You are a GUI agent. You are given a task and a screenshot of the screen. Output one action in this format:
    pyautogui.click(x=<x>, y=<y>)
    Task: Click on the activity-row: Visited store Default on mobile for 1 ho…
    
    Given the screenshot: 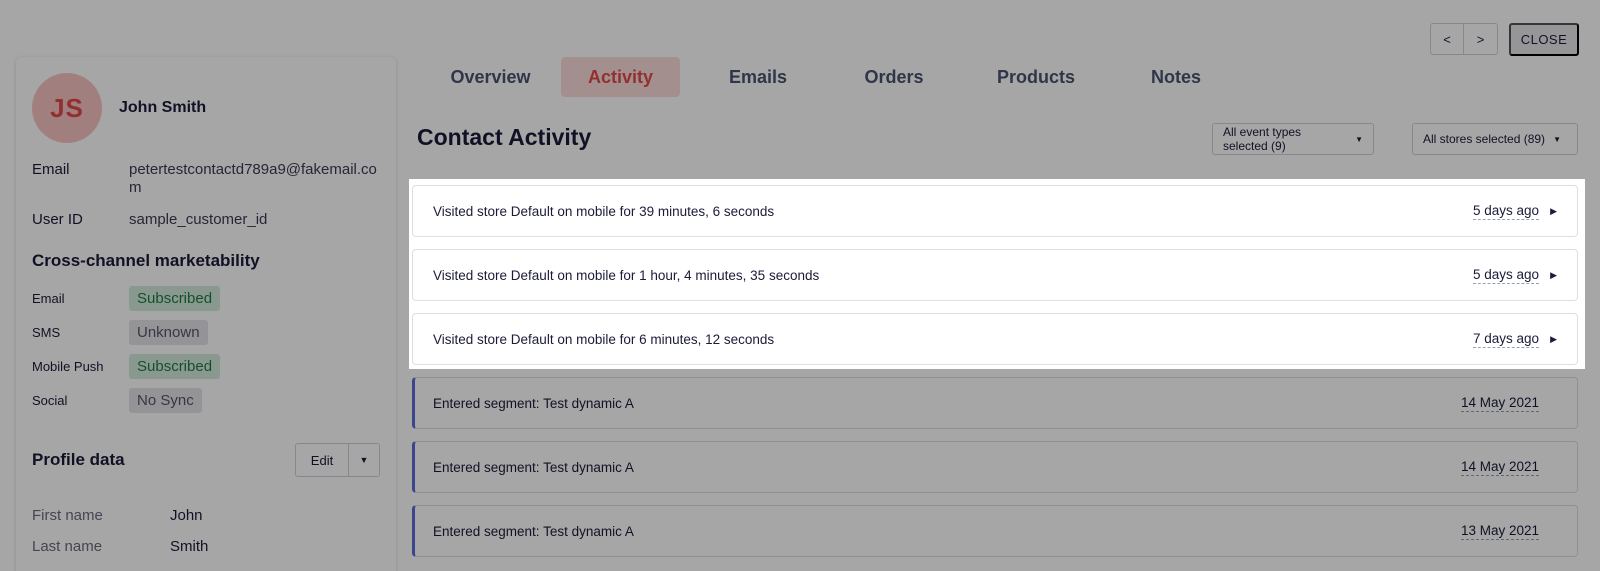 What is the action you would take?
    pyautogui.click(x=995, y=275)
    